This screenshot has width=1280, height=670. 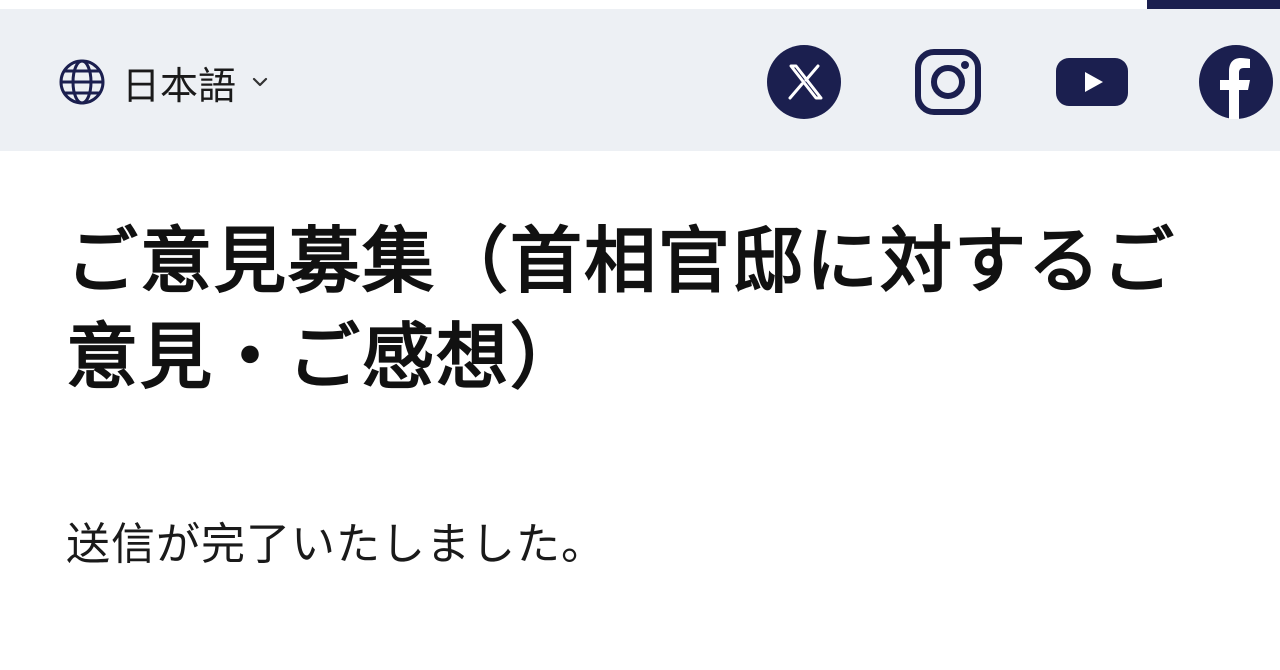 I want to click on completion-message: 送信が完了いたしました。, so click(x=336, y=544).